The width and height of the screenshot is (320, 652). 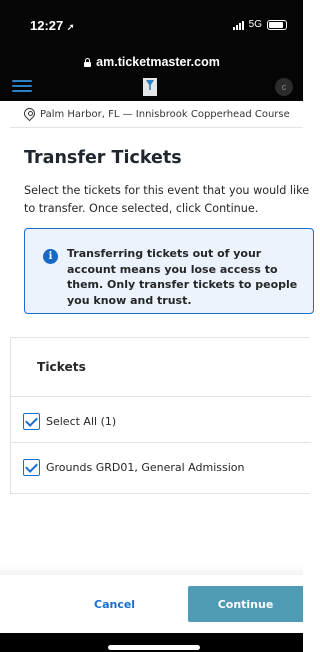 I want to click on ticket-checkbox-row: Grounds GRD01, General Admission, so click(x=133, y=467).